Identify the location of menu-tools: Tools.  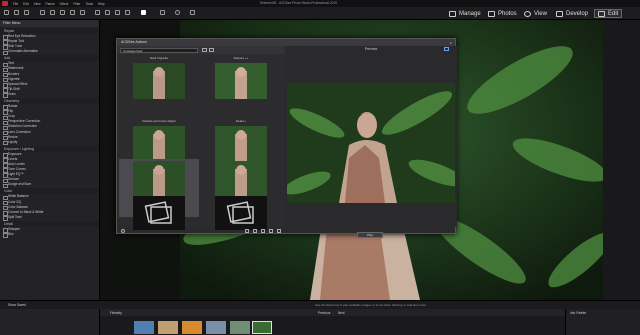
(89, 4).